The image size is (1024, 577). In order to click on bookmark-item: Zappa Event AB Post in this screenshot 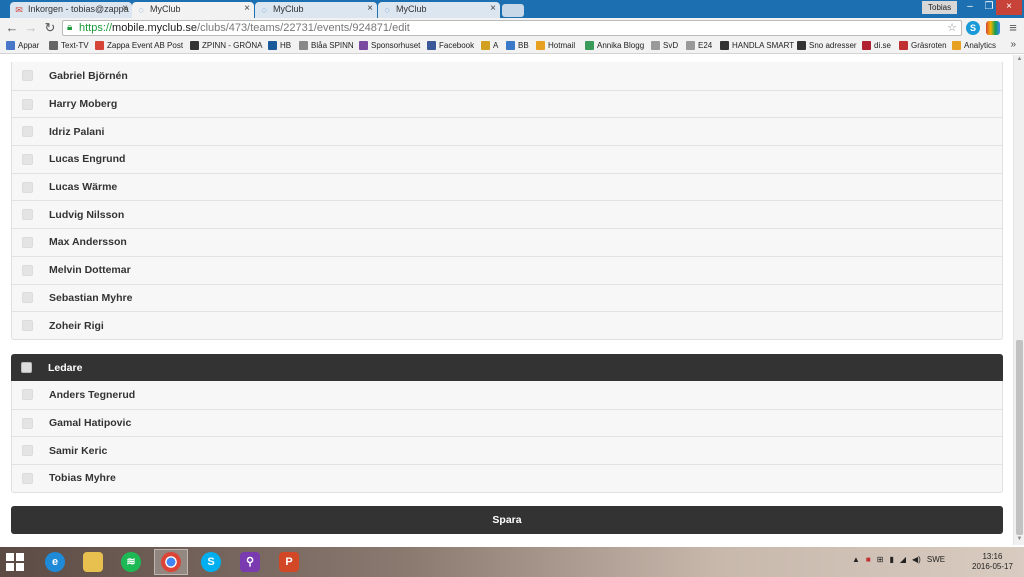, I will do `click(139, 45)`.